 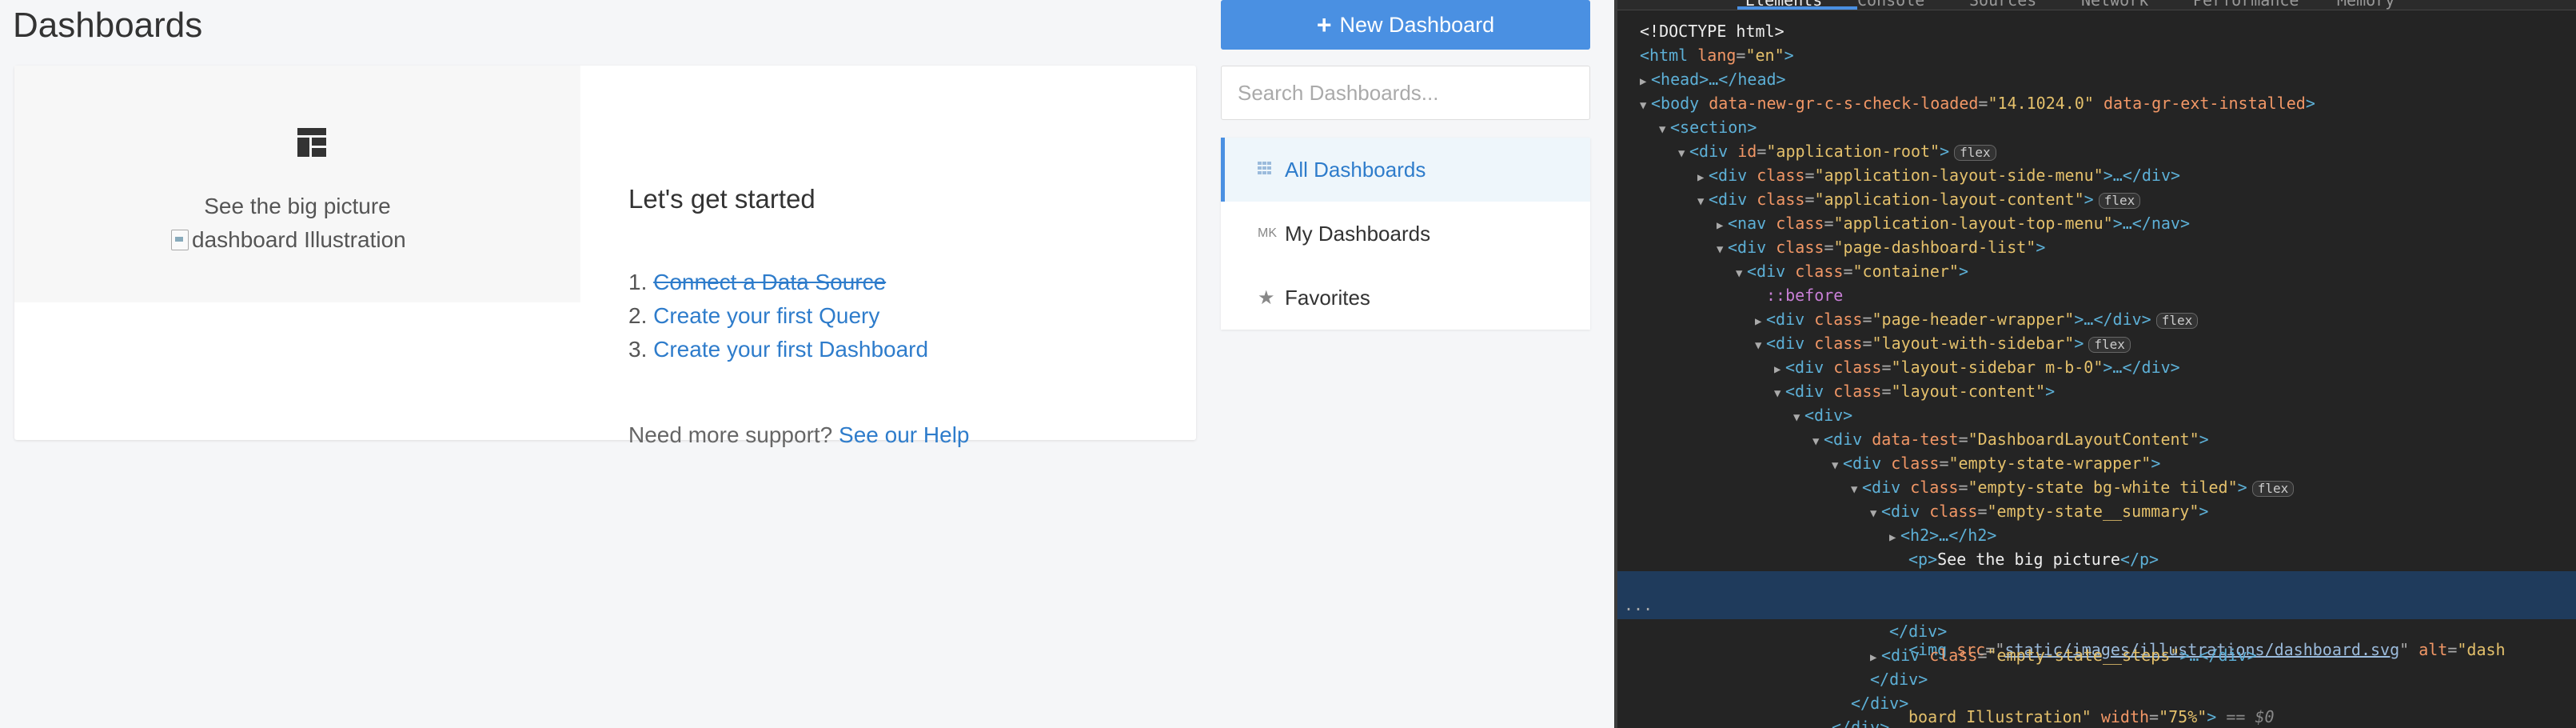 What do you see at coordinates (2097, 655) in the screenshot?
I see `dom-node: ▶ <div class="empty-state__steps">…</div>` at bounding box center [2097, 655].